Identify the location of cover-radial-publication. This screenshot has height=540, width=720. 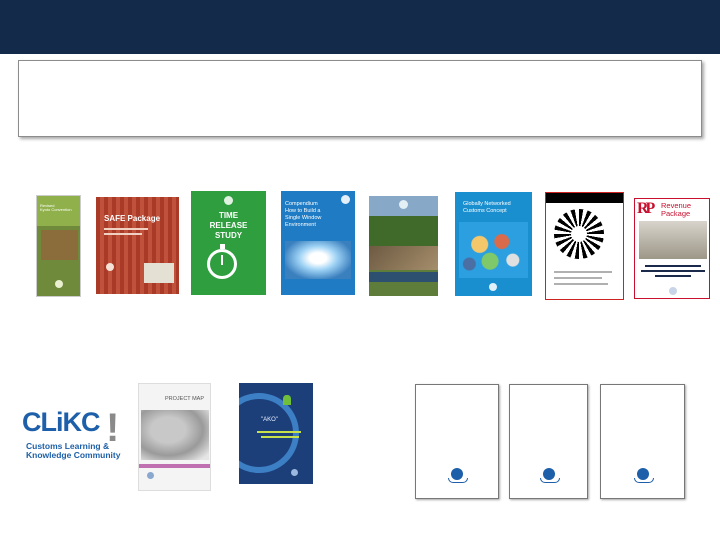
(584, 246).